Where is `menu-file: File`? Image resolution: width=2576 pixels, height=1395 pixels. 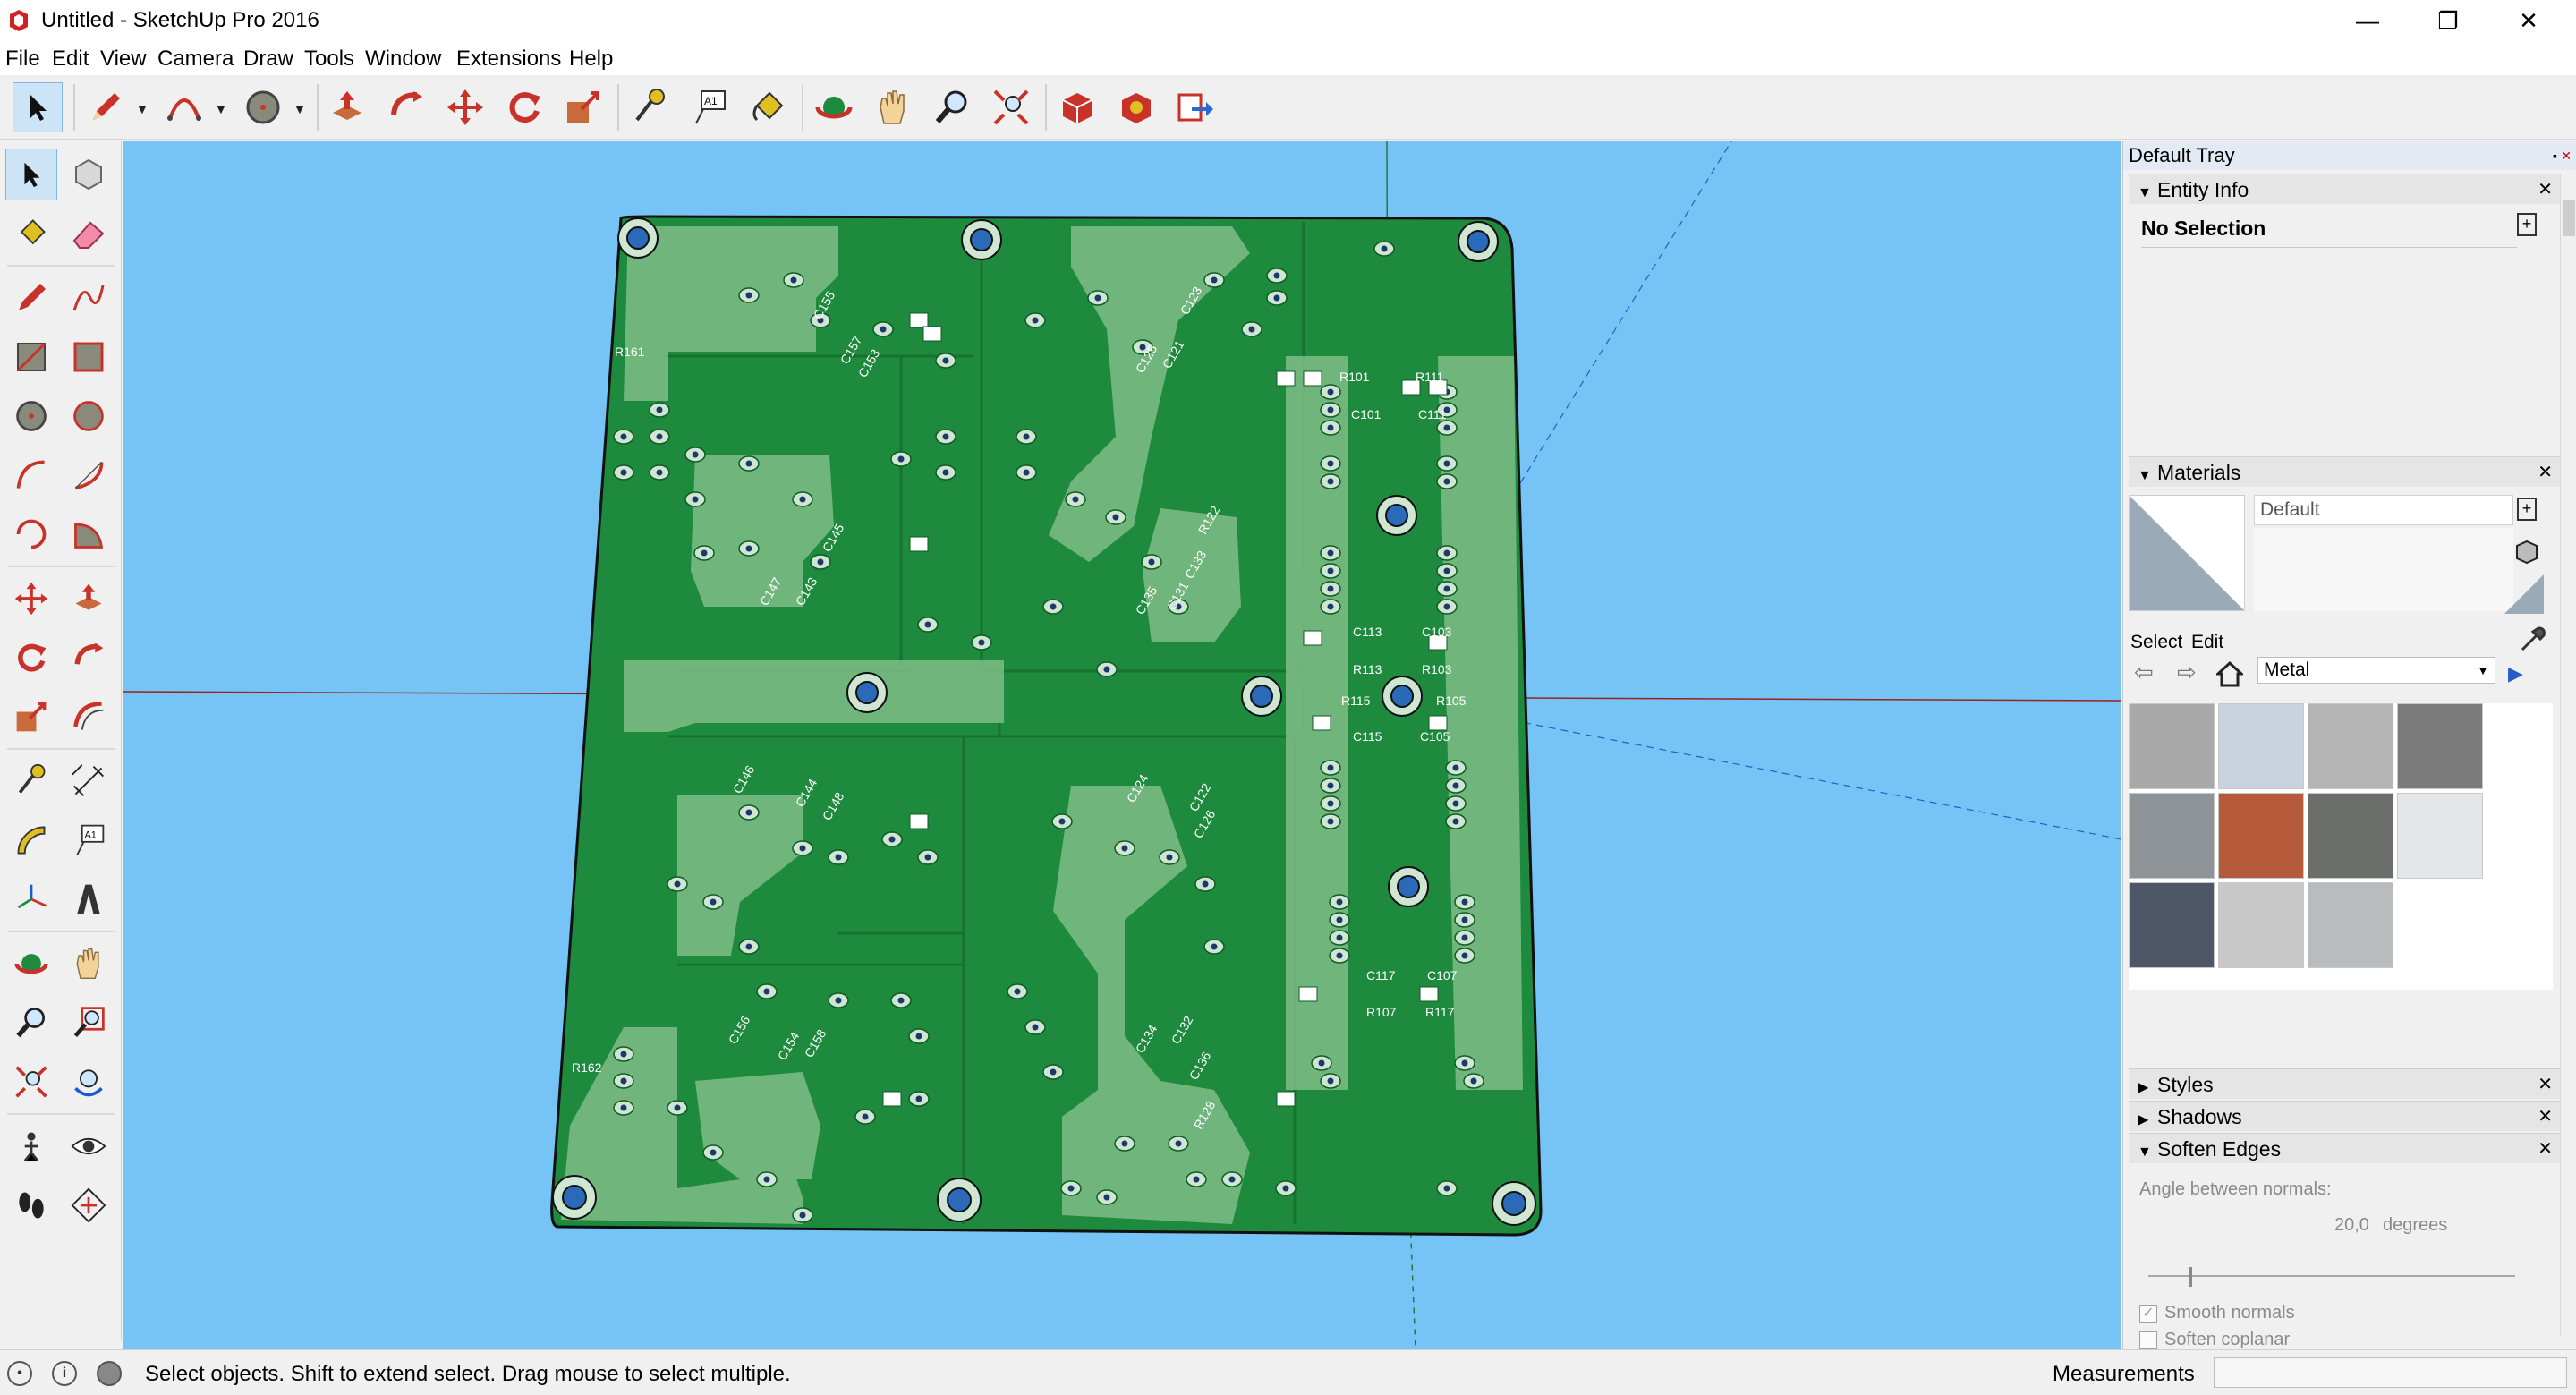 menu-file: File is located at coordinates (22, 59).